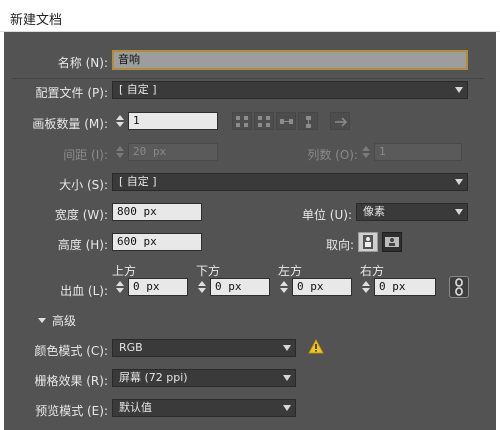  I want to click on window-title: 新建文档, so click(36, 20).